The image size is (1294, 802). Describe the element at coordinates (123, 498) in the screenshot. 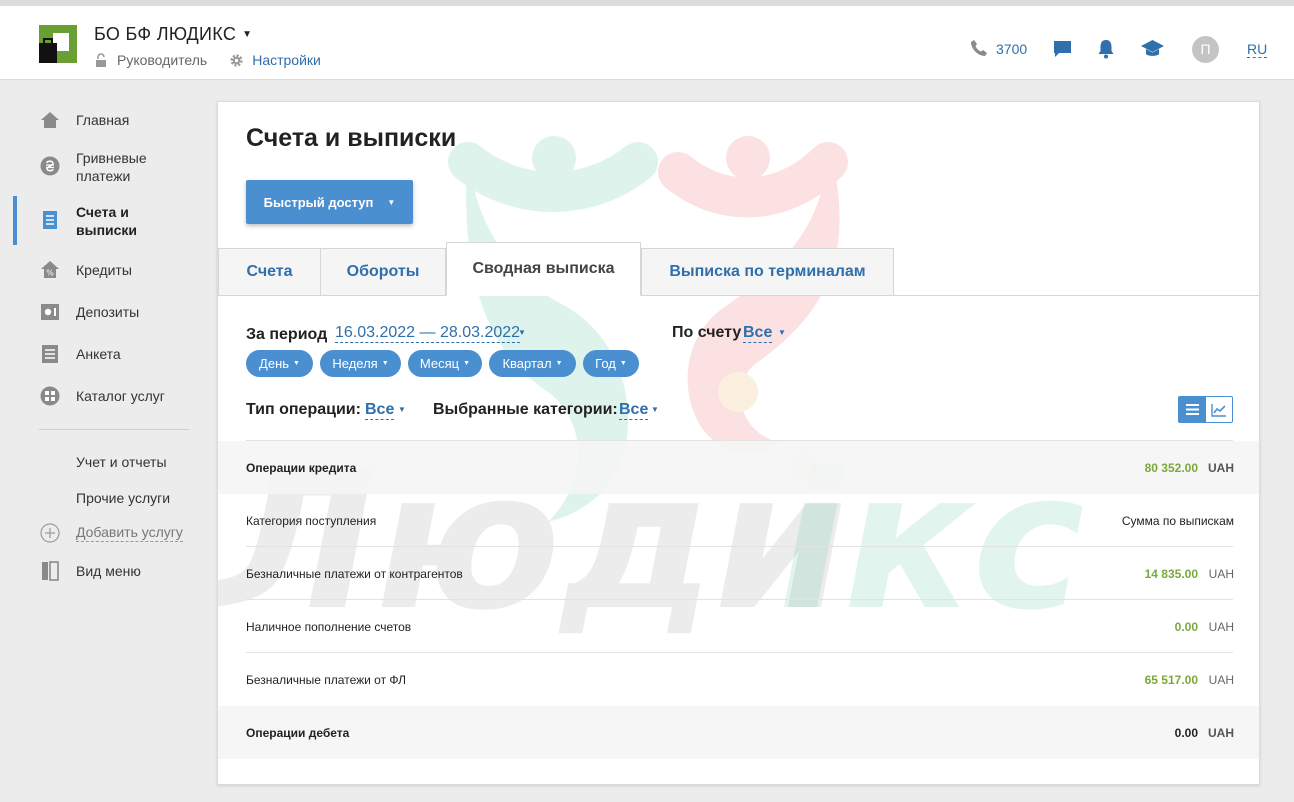

I see `sidebar-item-label: Прочие услуги` at that location.